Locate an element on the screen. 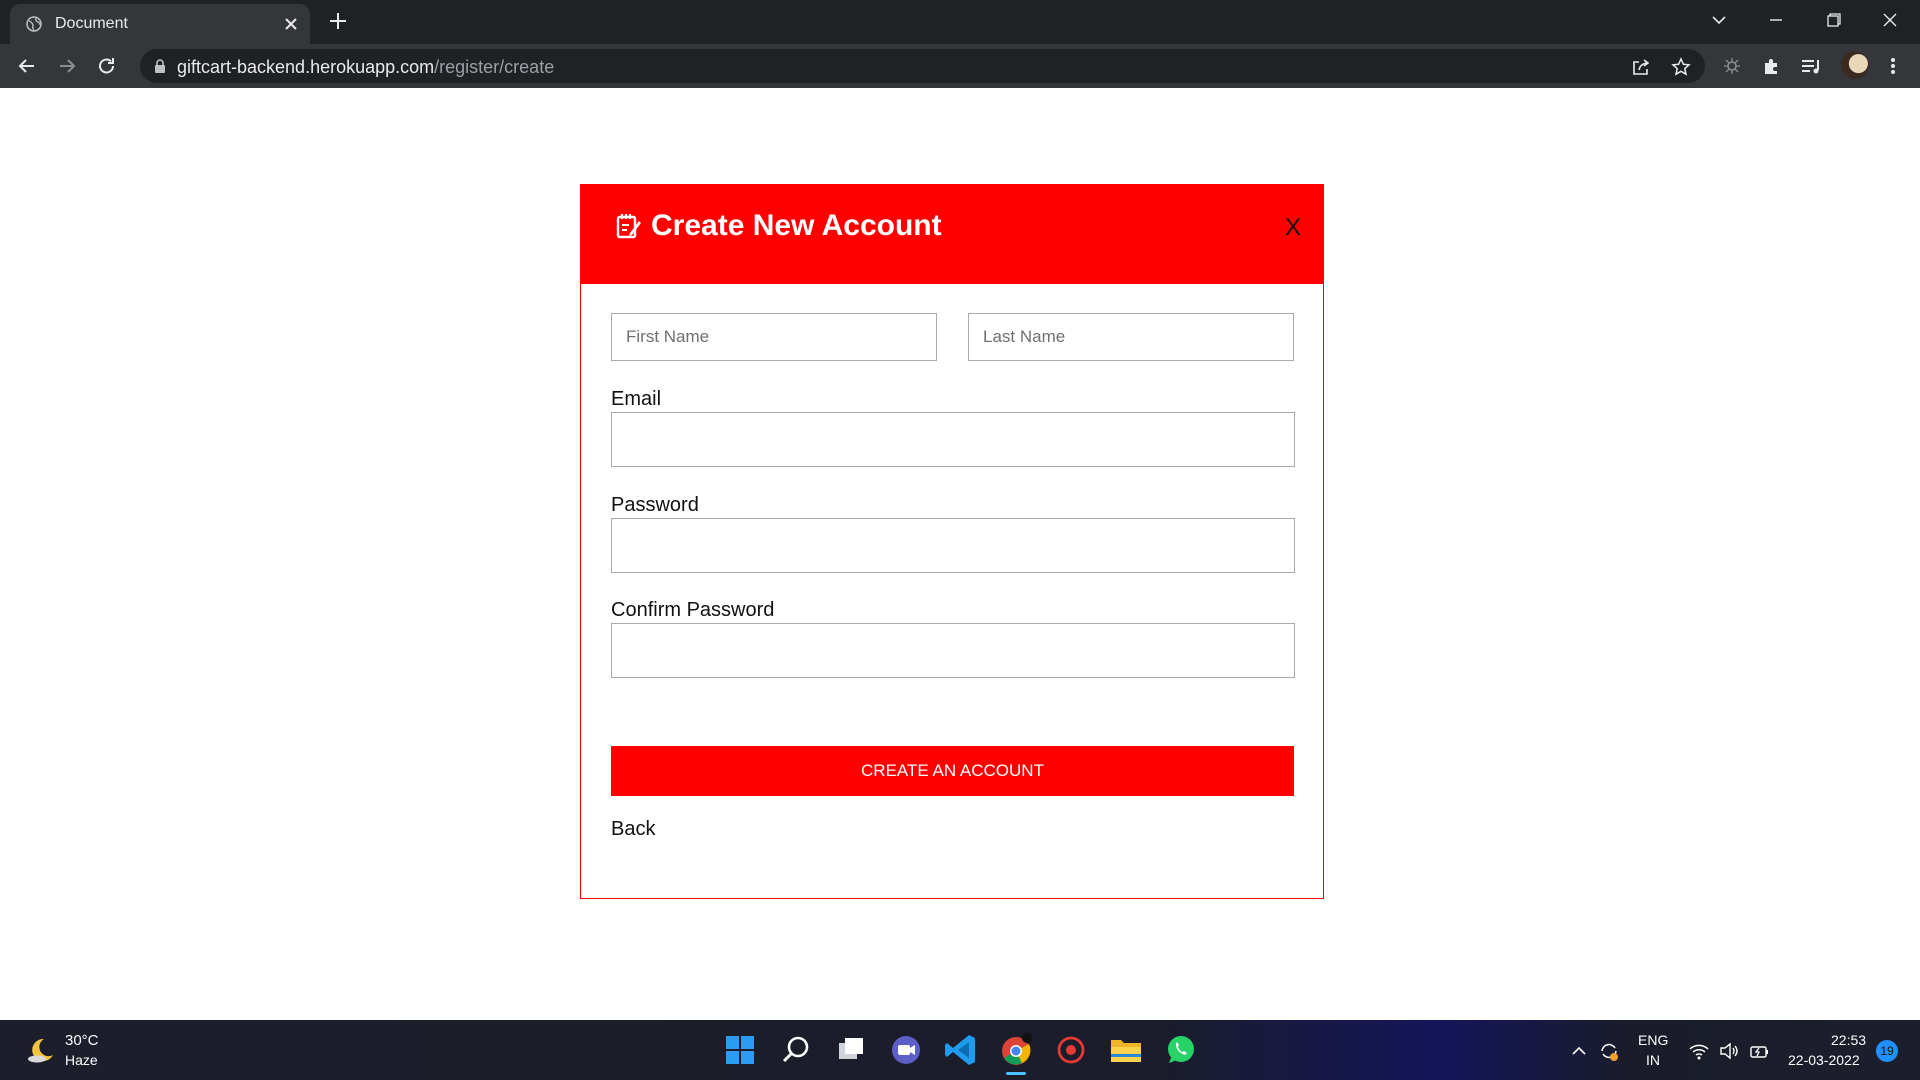 This screenshot has height=1080, width=1920. browser-tab: Document is located at coordinates (160, 24).